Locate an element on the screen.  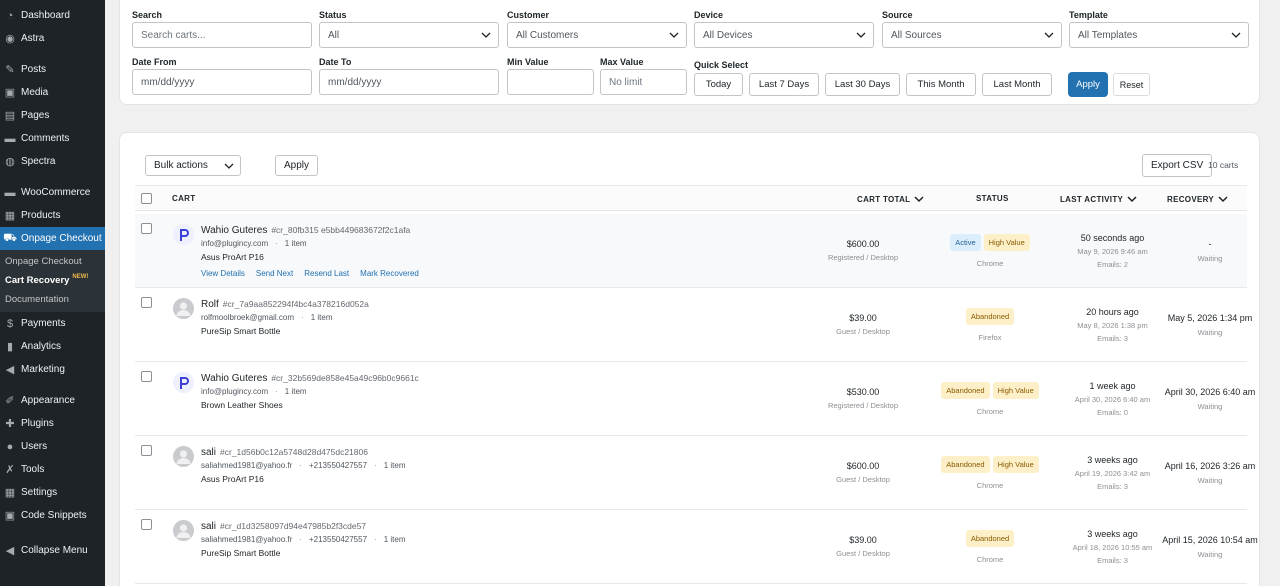
customer-label: Customer is located at coordinates (528, 15).